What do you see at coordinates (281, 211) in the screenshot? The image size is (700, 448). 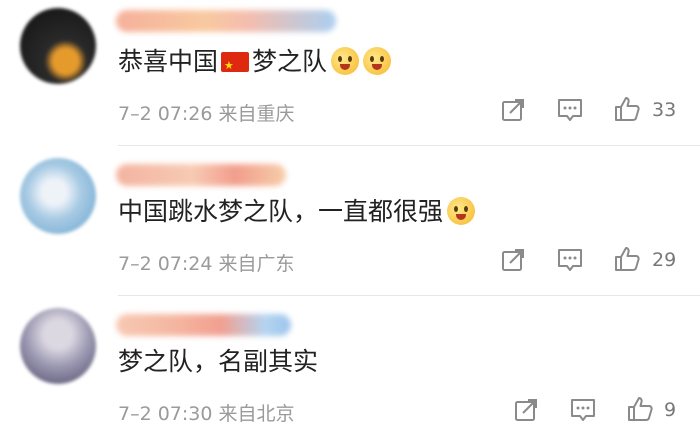 I see `comment-text-part1: 中国跳水梦之队，一直都很强` at bounding box center [281, 211].